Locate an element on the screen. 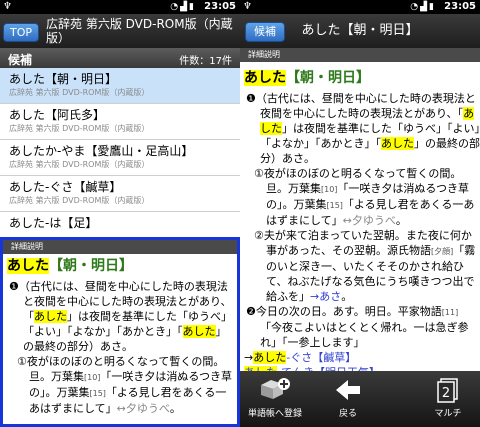  list-item-title: あした【阿氏多】 is located at coordinates (57, 115).